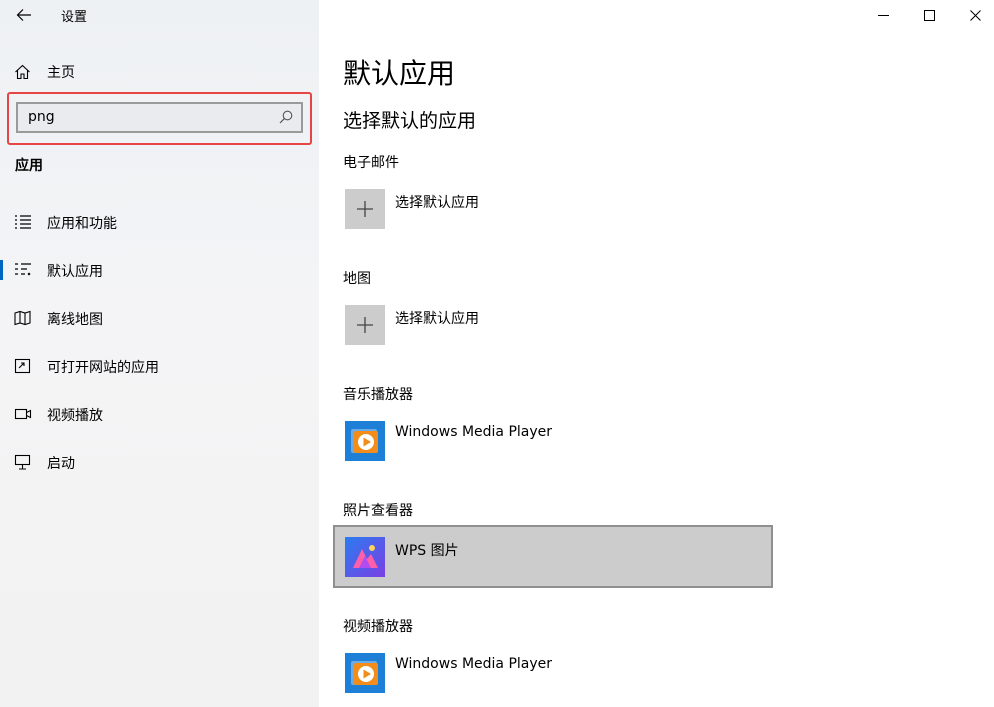  Describe the element at coordinates (371, 163) in the screenshot. I see `category-email-label: 电子邮件` at that location.